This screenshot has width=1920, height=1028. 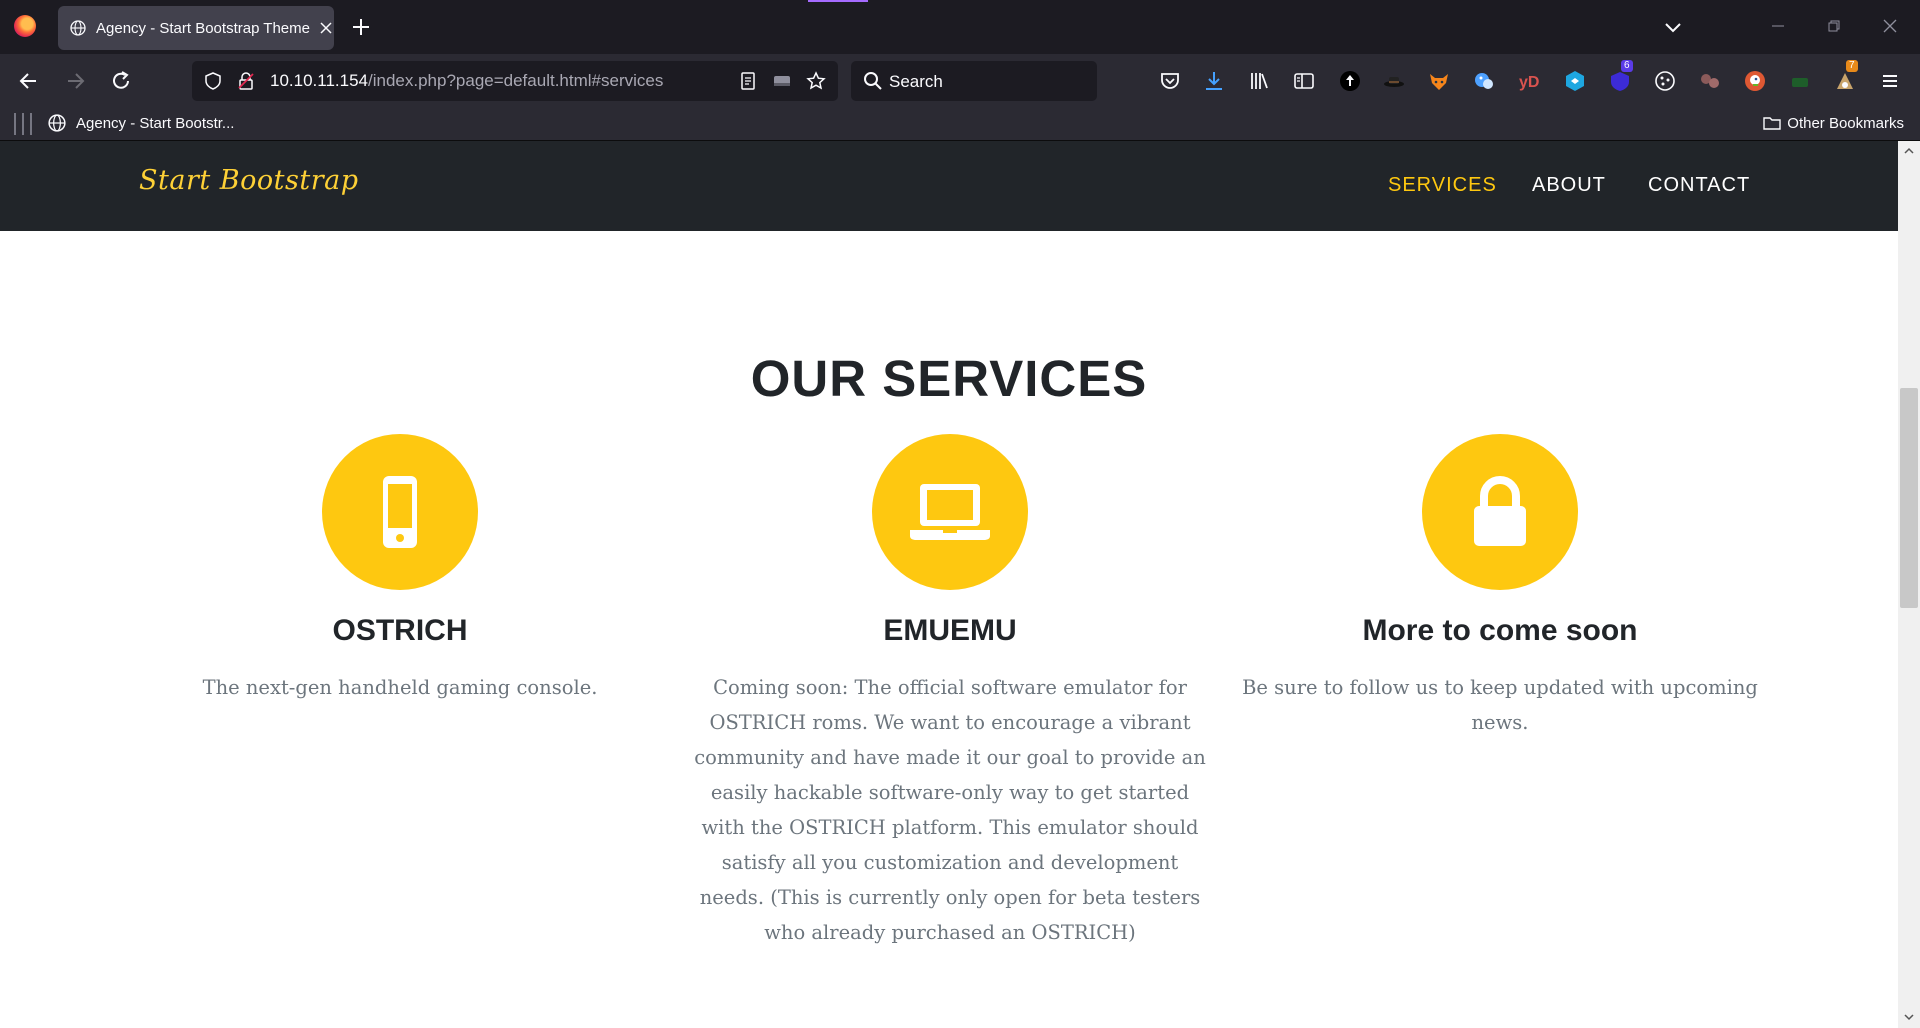 I want to click on minimize-icon, so click(x=1778, y=26).